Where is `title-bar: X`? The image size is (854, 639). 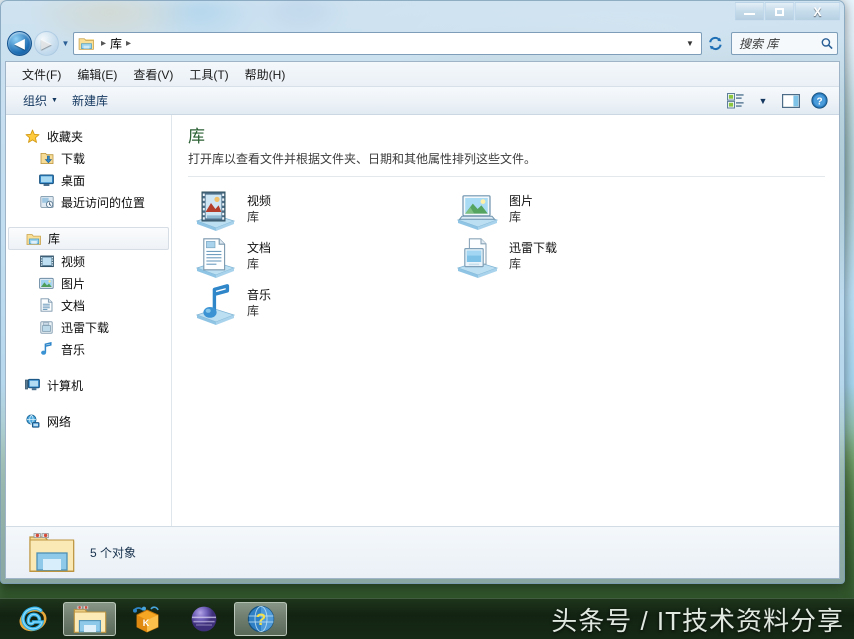
title-bar: X is located at coordinates (422, 13).